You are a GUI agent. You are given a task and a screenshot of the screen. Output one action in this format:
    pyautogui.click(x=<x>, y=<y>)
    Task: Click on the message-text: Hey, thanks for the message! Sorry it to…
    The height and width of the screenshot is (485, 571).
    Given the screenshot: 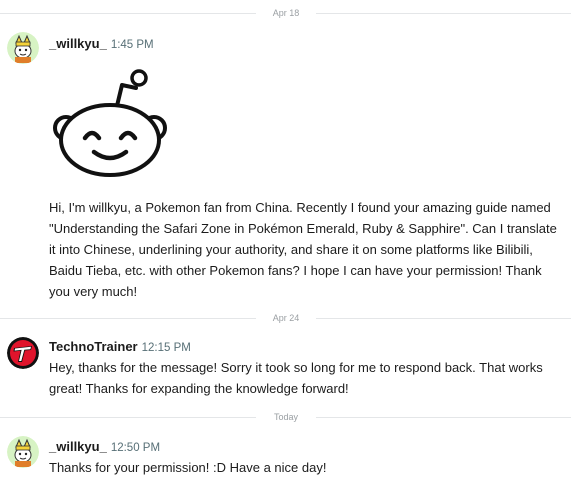 What is the action you would take?
    pyautogui.click(x=296, y=378)
    